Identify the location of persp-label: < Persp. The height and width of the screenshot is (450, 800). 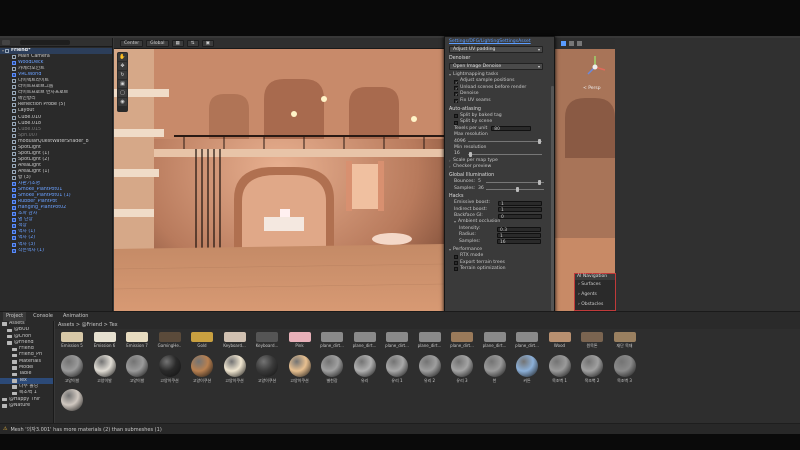
(592, 88).